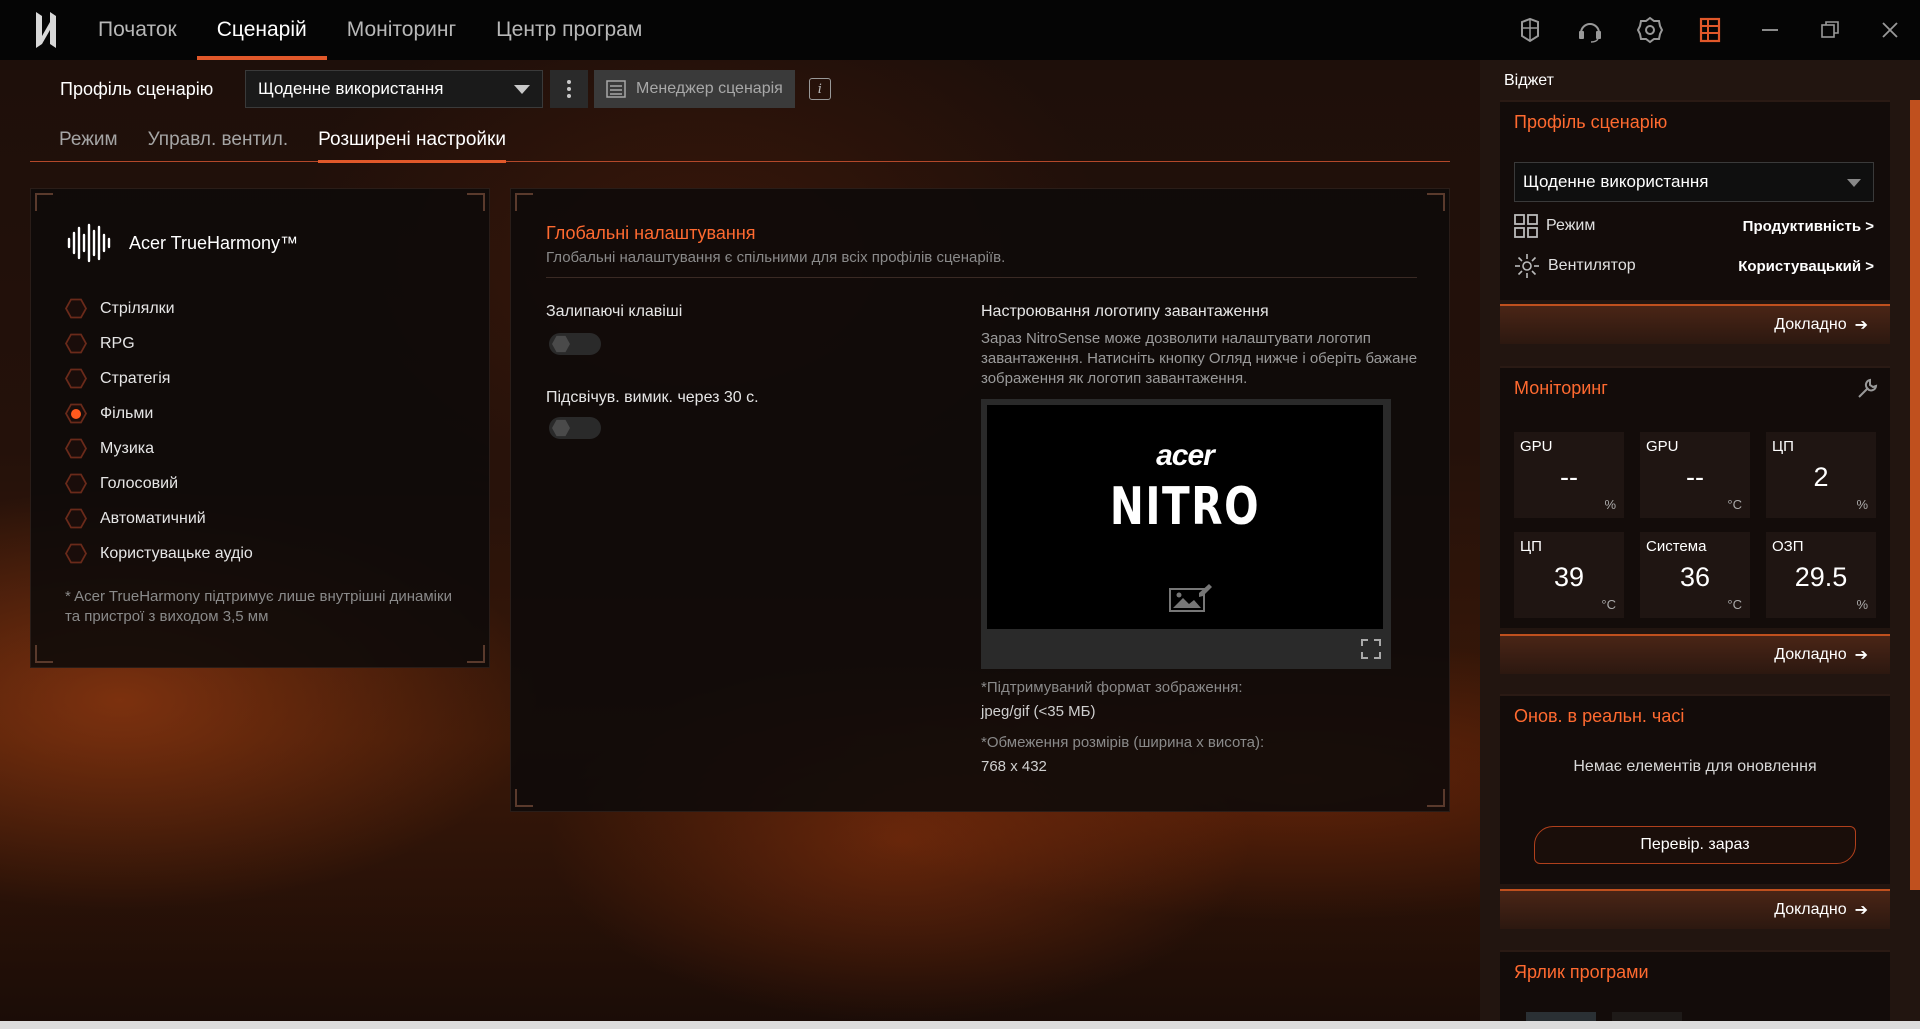 The image size is (1920, 1029). Describe the element at coordinates (1694, 266) in the screenshot. I see `widget-fan-row: Вентилятор Користувацький >` at that location.